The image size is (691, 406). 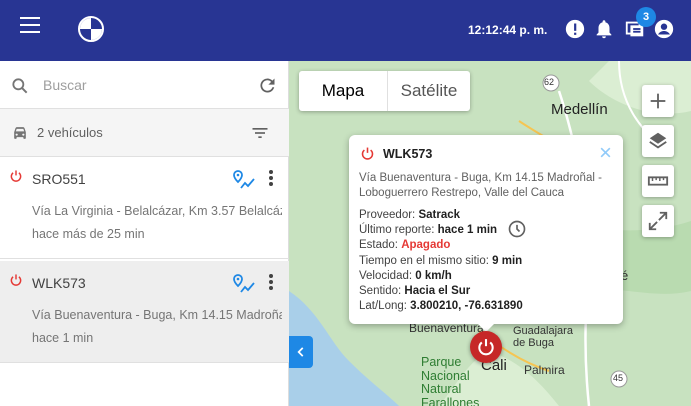 I want to click on time-same-value: 9 min, so click(x=507, y=260).